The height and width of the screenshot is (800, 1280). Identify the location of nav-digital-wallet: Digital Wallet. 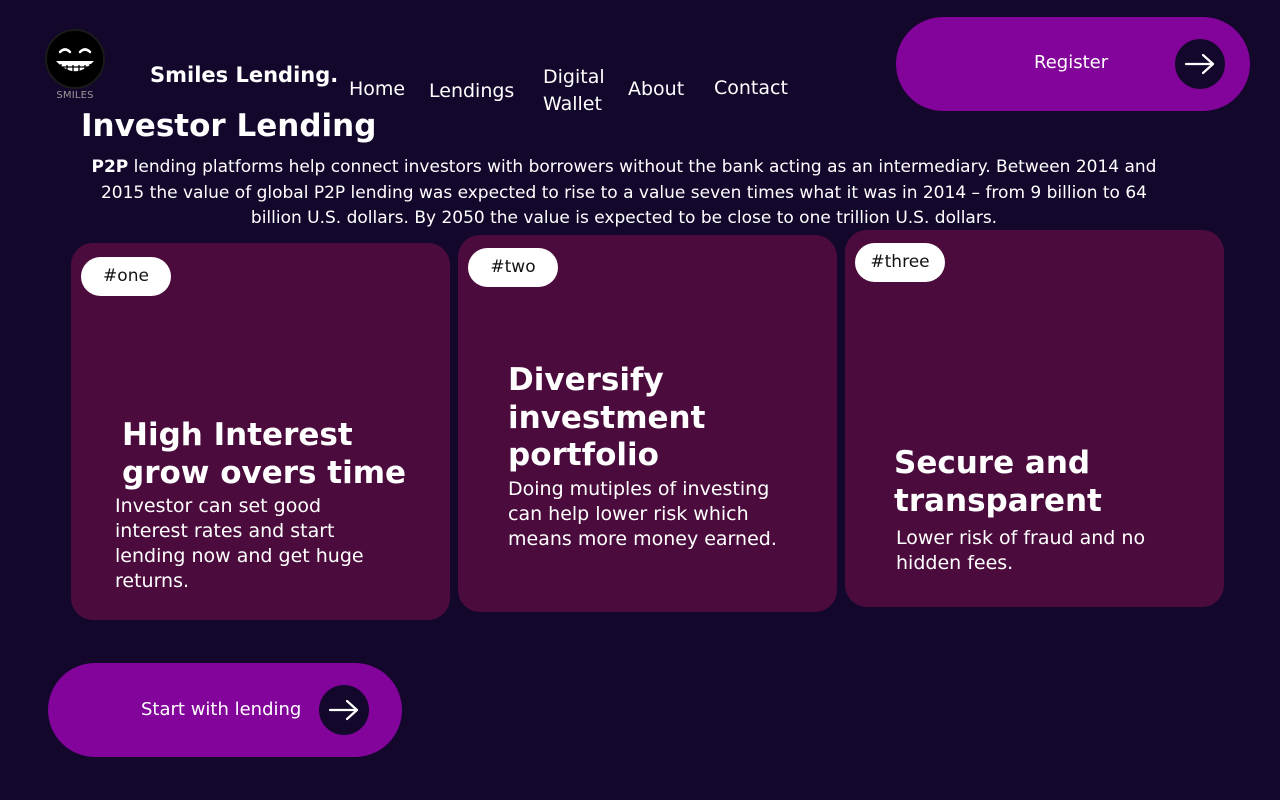
(583, 91).